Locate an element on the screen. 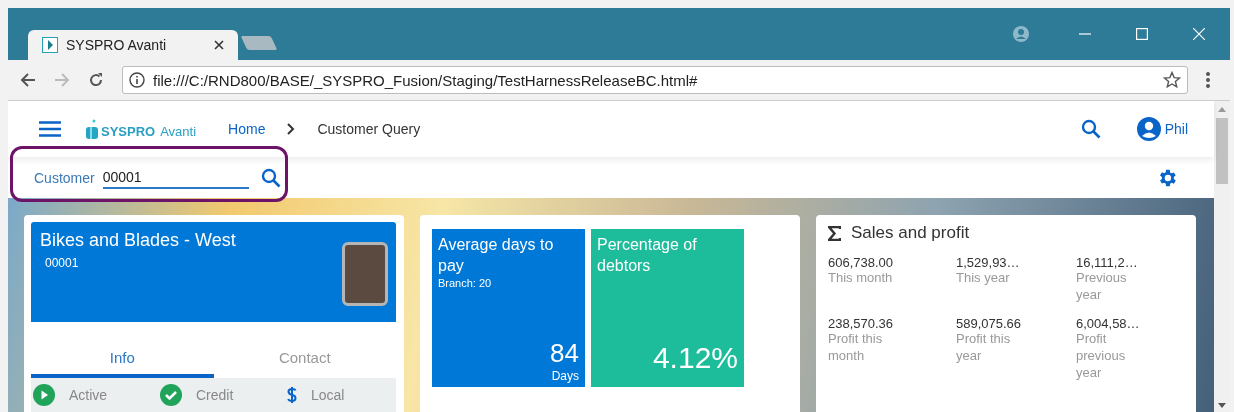 Image resolution: width=1234 pixels, height=412 pixels. scrollbar is located at coordinates (1222, 256).